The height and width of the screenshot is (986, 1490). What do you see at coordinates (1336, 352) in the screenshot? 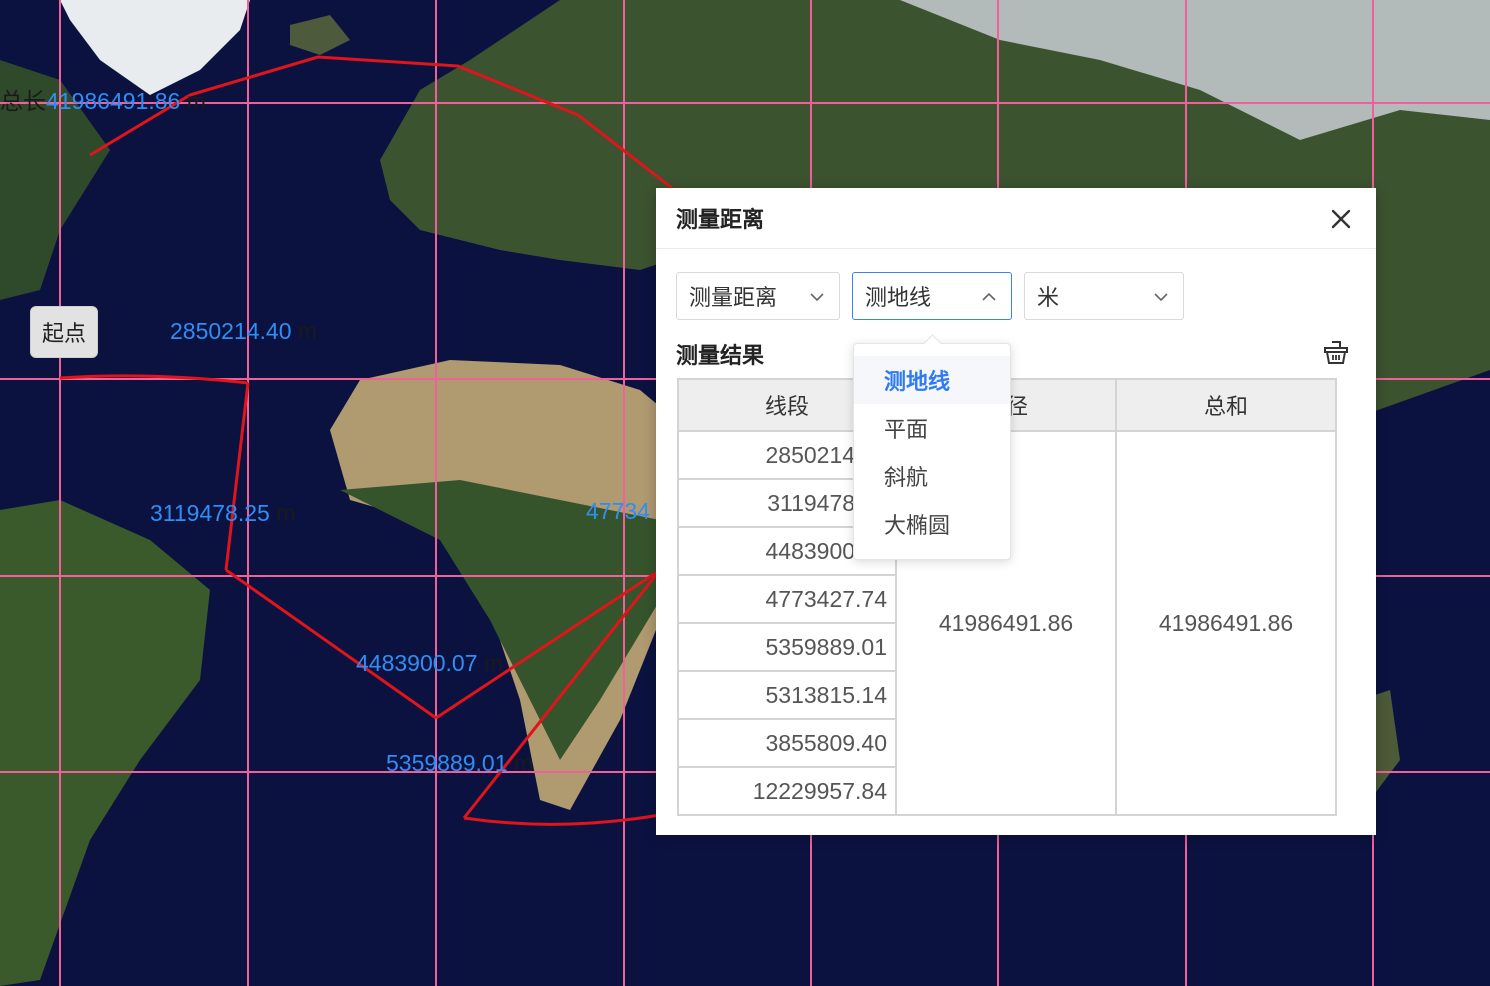
I see `basket-icon` at bounding box center [1336, 352].